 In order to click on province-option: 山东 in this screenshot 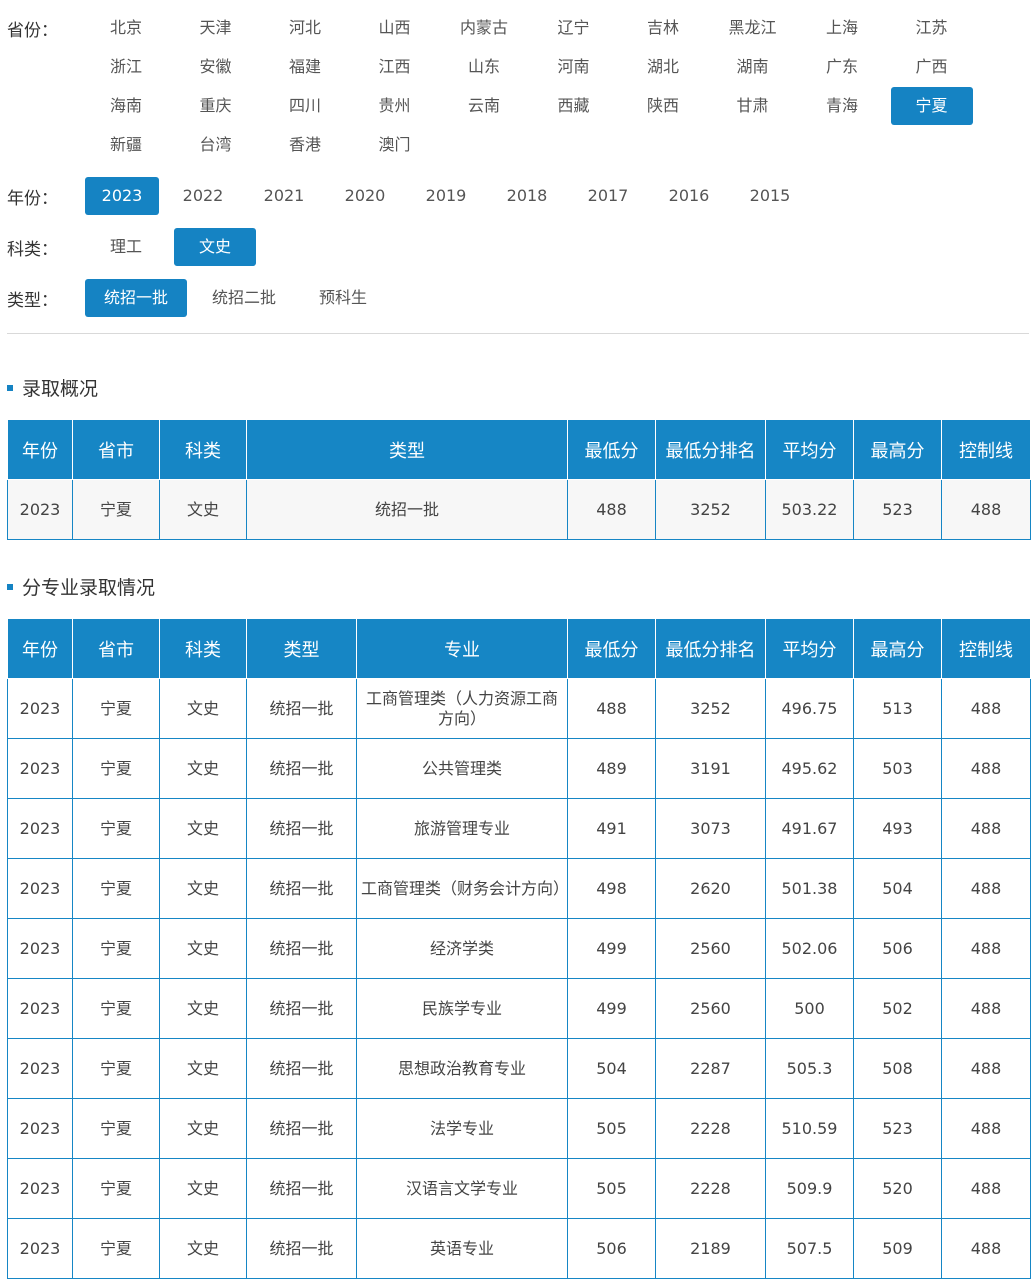, I will do `click(484, 67)`.